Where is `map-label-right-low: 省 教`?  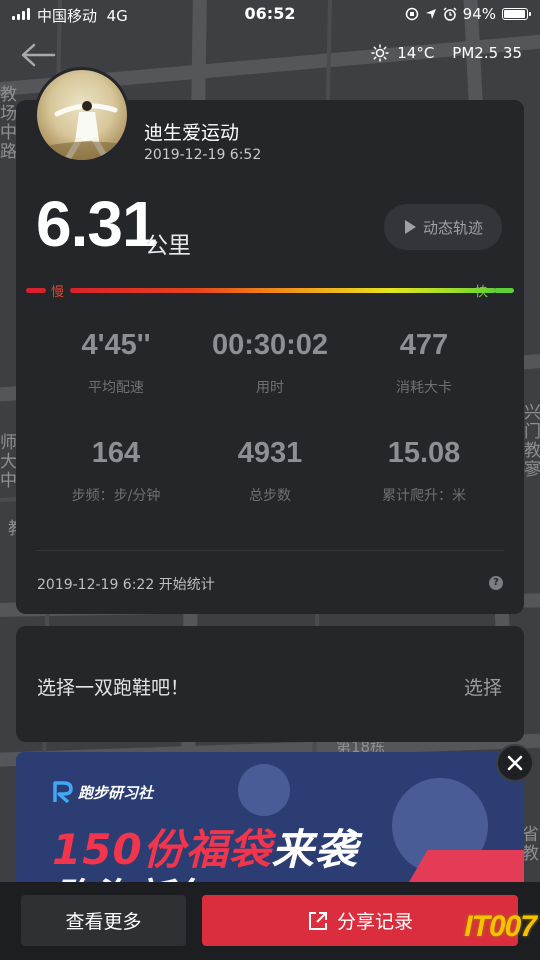 map-label-right-low: 省 教 is located at coordinates (530, 844).